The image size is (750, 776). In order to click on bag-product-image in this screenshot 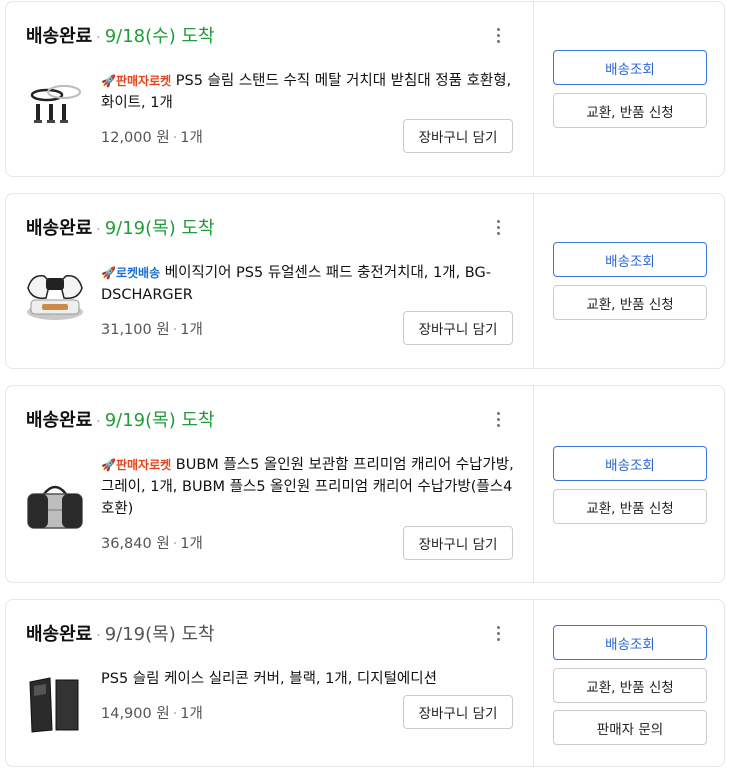, I will do `click(55, 507)`.